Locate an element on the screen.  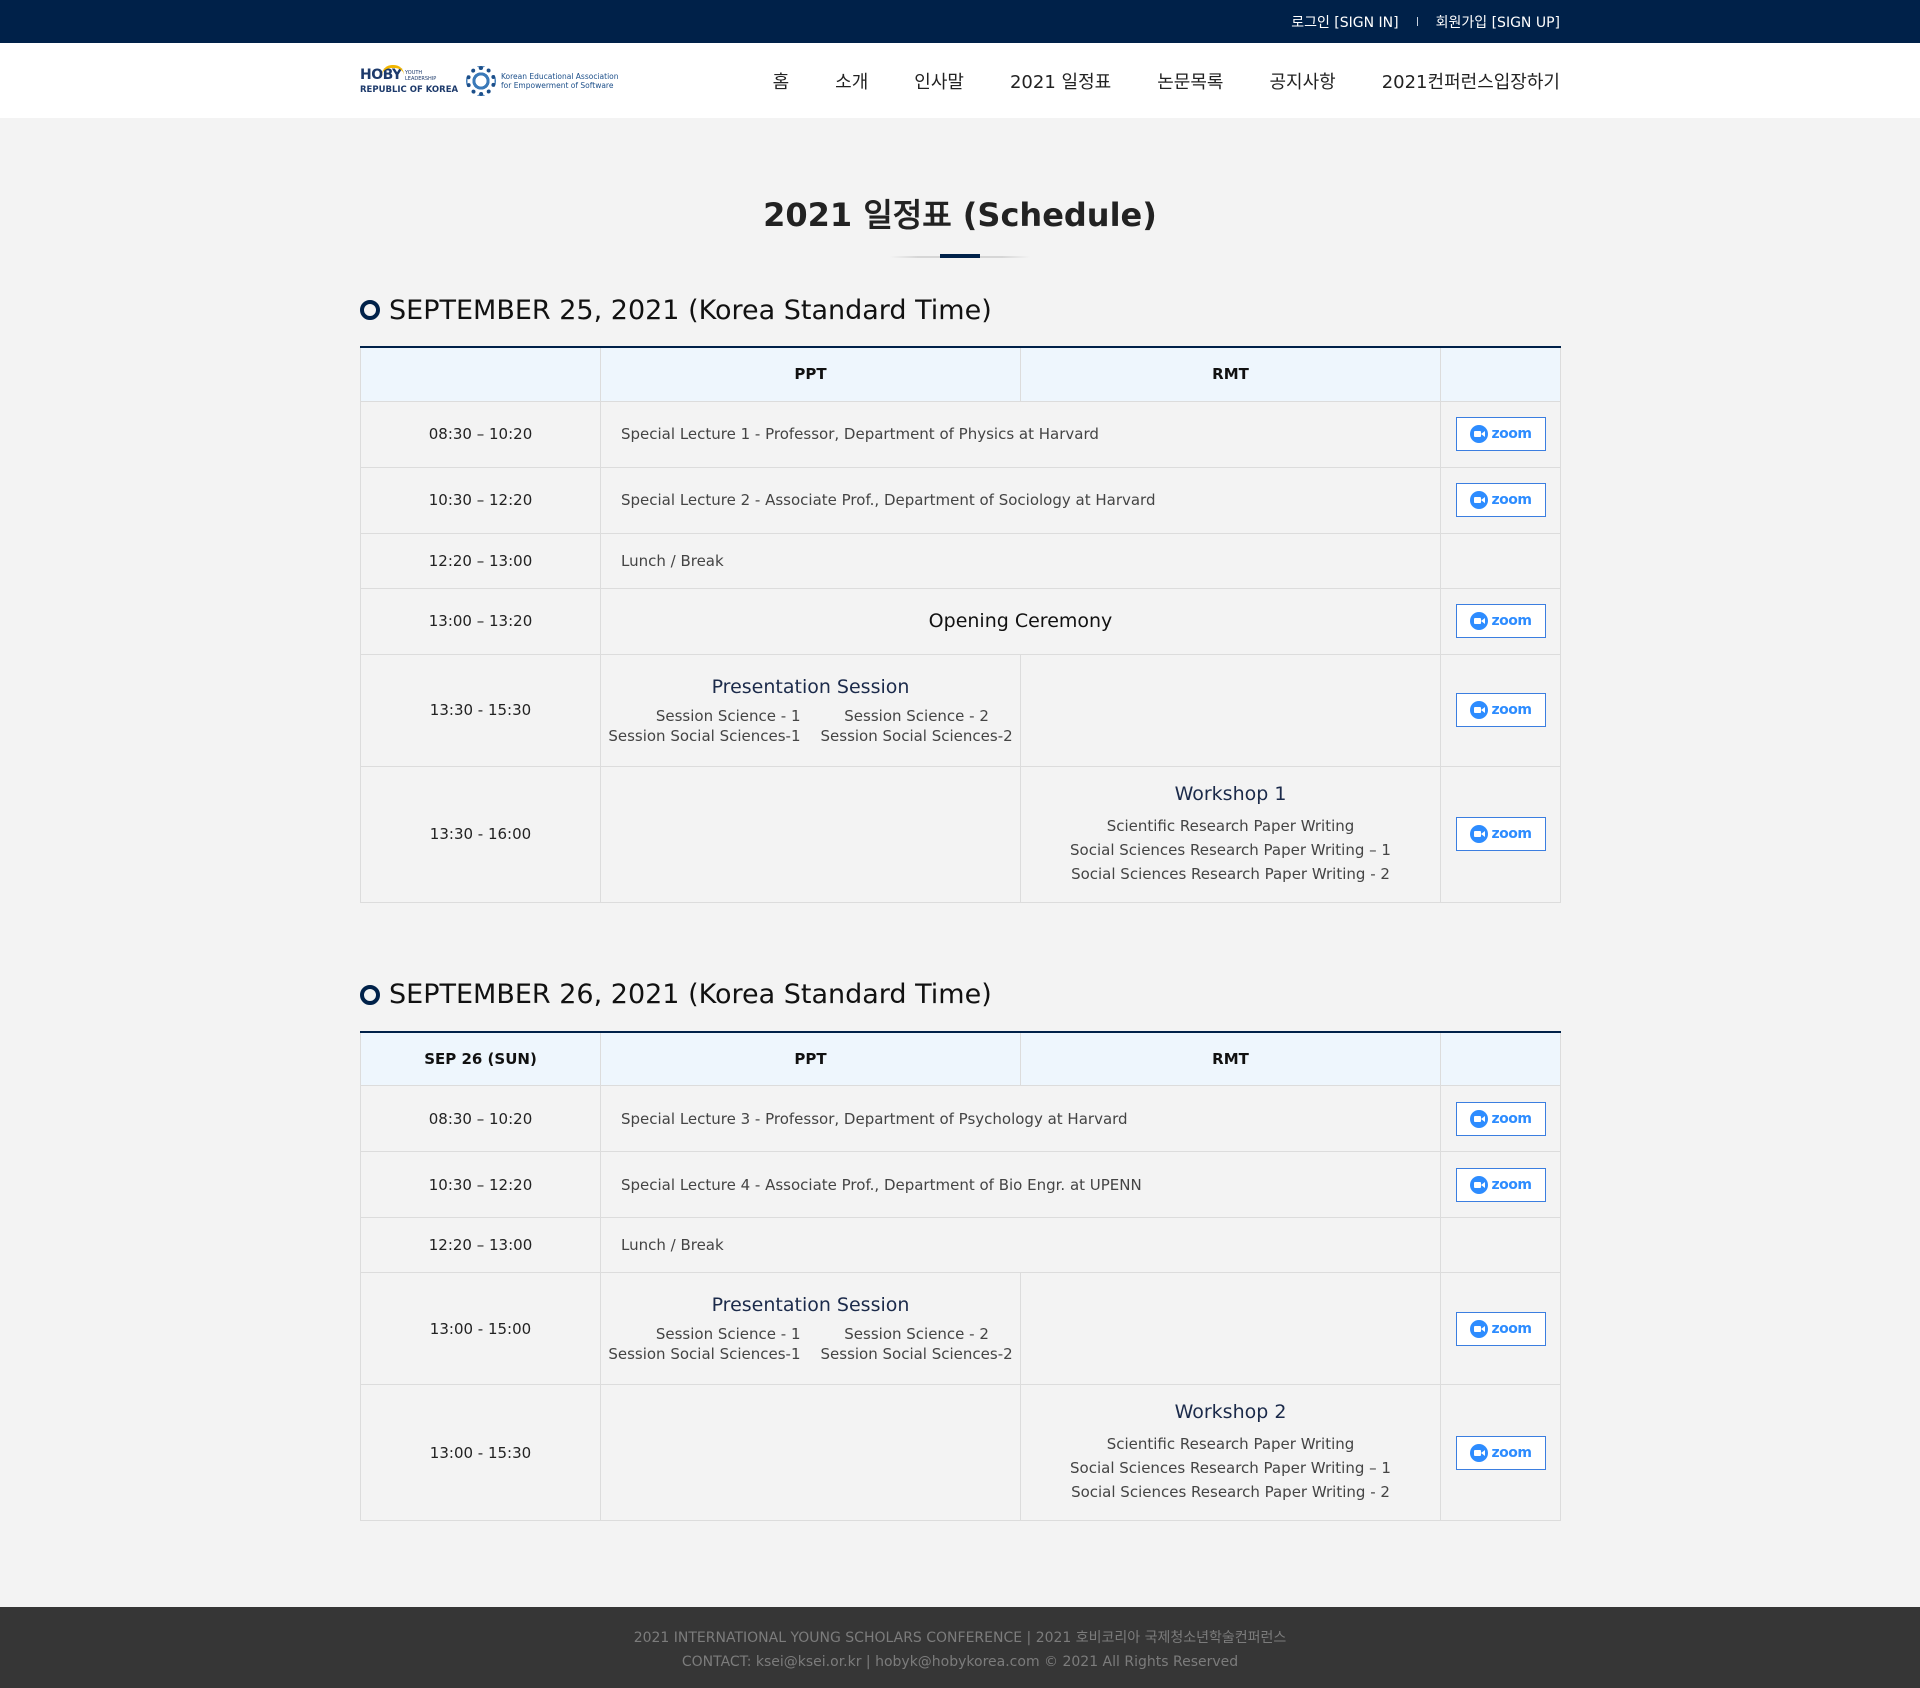
row-time: 13:30 - 16:00 is located at coordinates (480, 834).